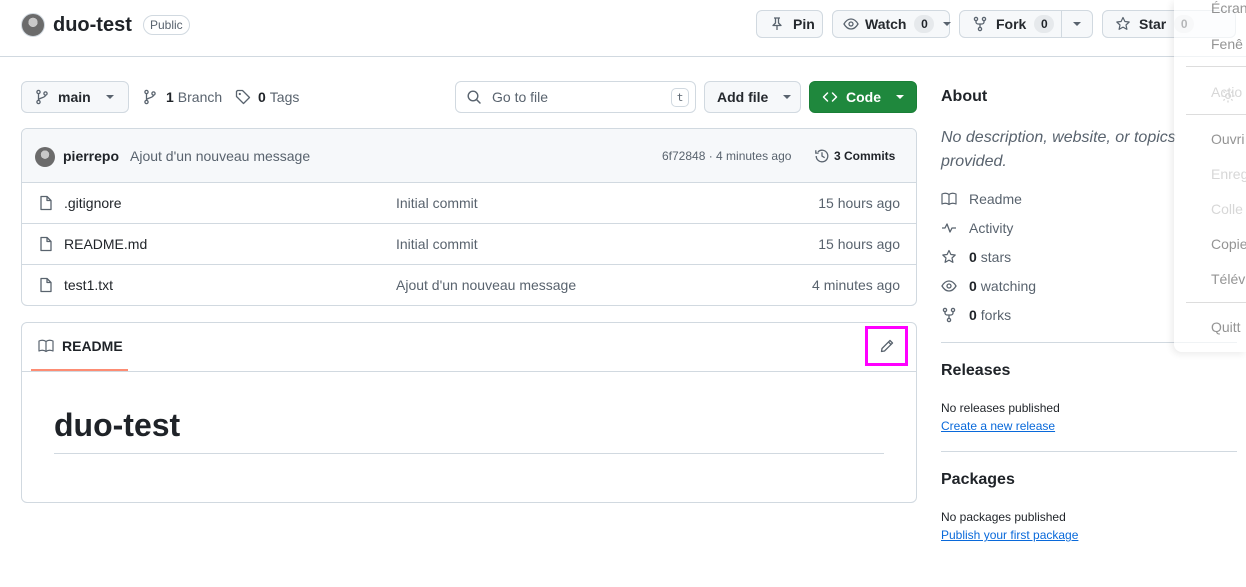  What do you see at coordinates (469, 371) in the screenshot?
I see `readme-header-divider` at bounding box center [469, 371].